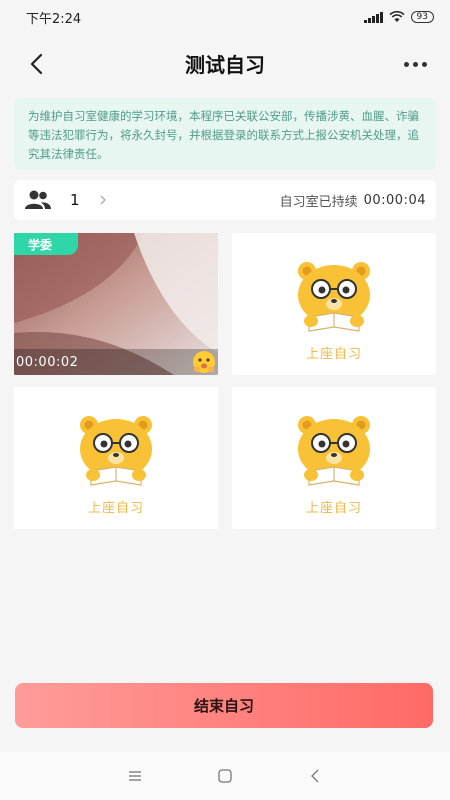 The width and height of the screenshot is (450, 800). Describe the element at coordinates (38, 199) in the screenshot. I see `users-icon` at that location.